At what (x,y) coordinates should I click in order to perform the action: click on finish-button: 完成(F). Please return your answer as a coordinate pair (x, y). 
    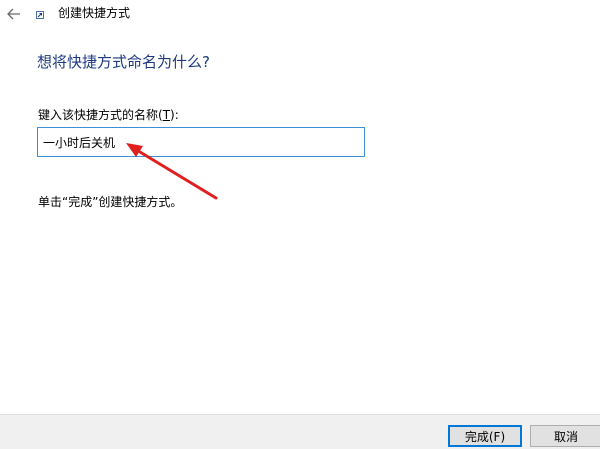
    Looking at the image, I should click on (485, 436).